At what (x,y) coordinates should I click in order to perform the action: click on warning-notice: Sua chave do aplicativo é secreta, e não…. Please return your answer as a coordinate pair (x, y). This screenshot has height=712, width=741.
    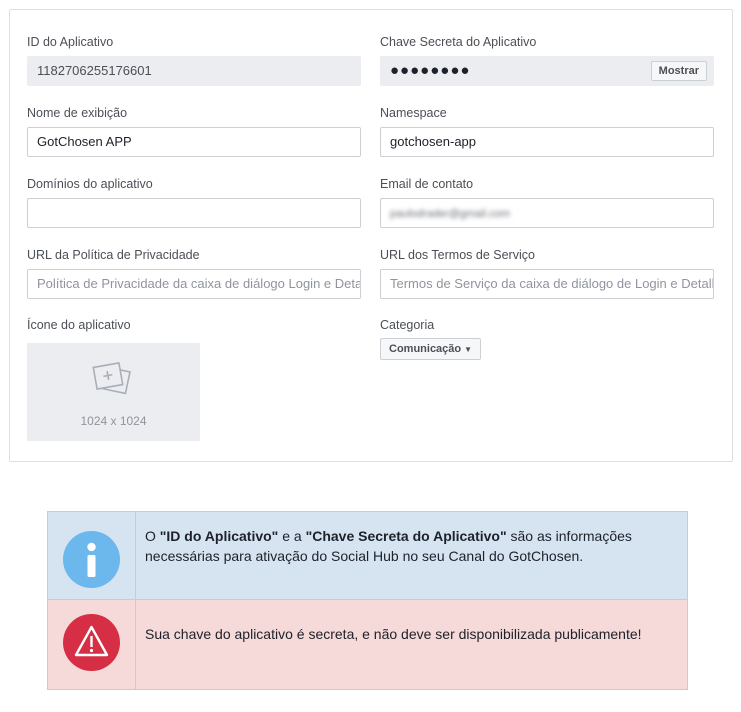
    Looking at the image, I should click on (367, 645).